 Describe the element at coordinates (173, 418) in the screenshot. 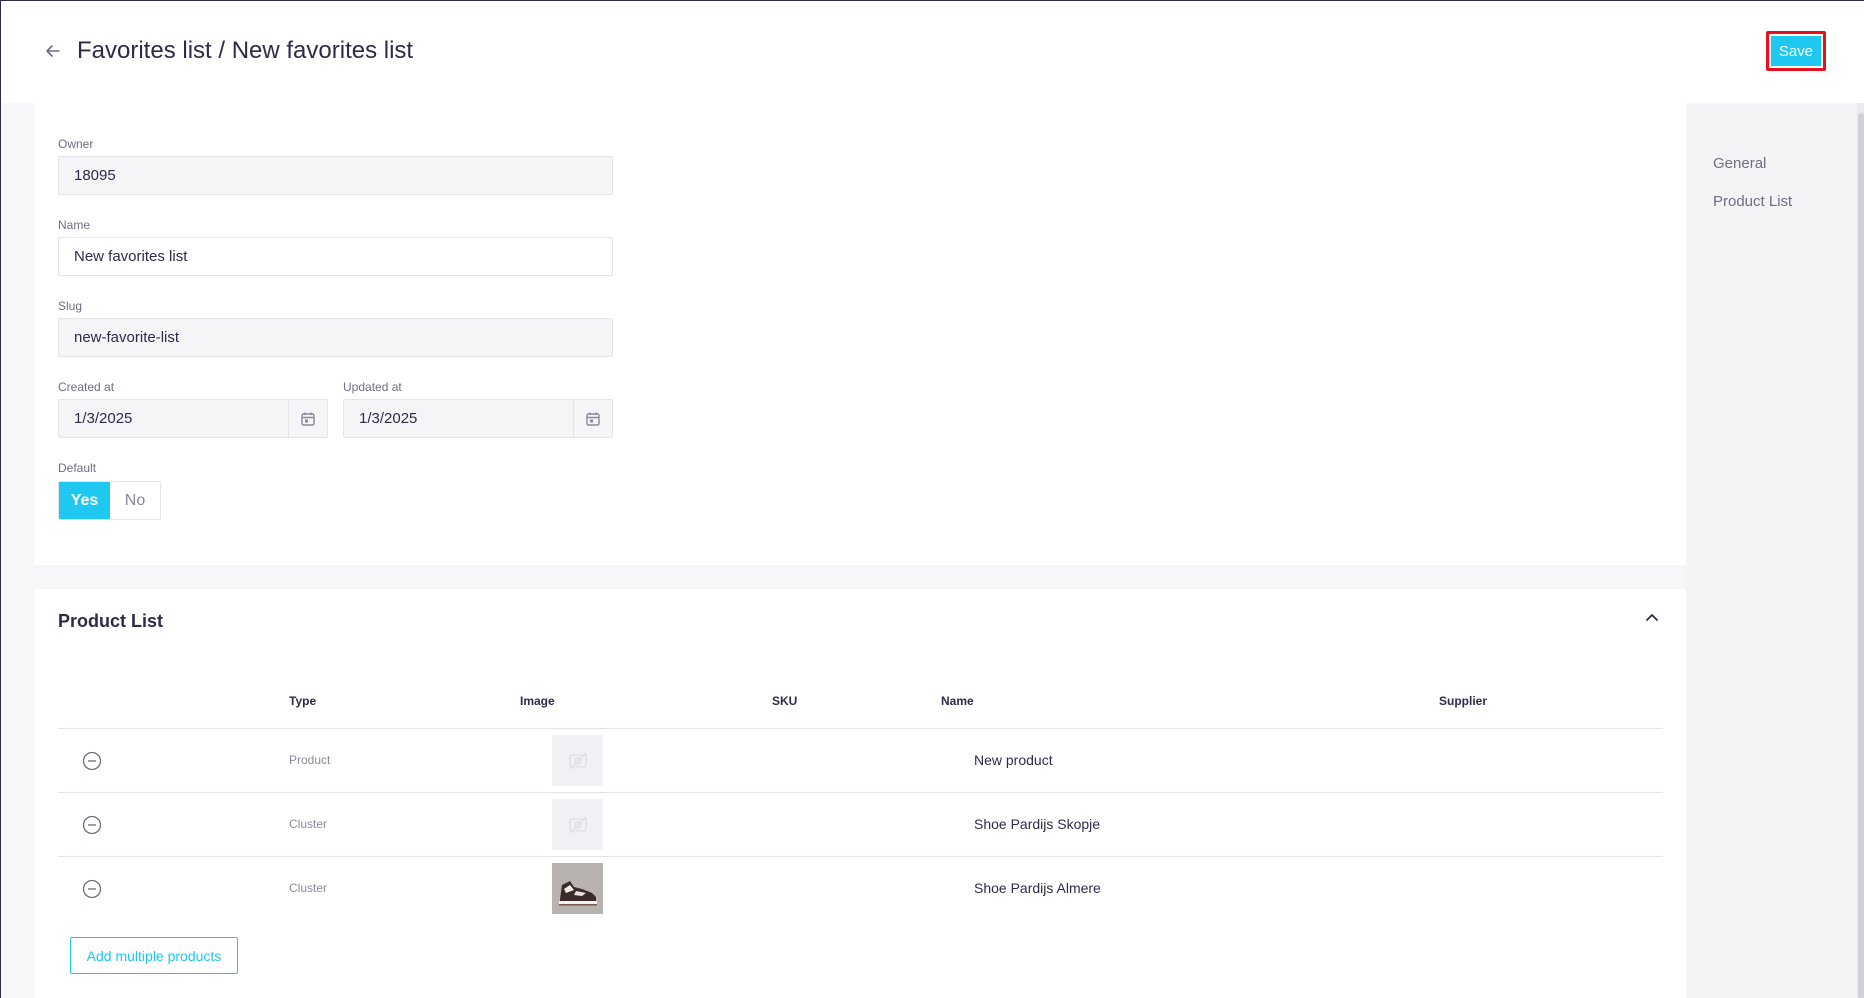

I see `created-at-value: 1/3/2025` at that location.